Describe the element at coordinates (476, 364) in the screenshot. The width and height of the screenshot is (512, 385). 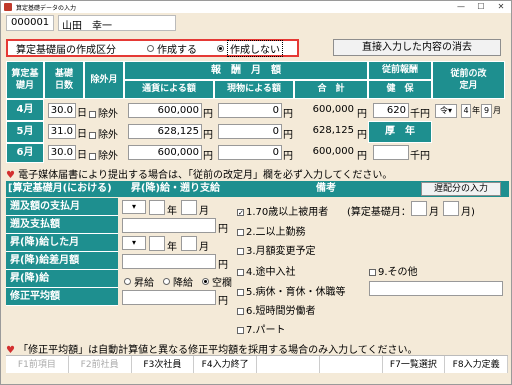
I see `f8-input-definition-button: F8入力定義` at that location.